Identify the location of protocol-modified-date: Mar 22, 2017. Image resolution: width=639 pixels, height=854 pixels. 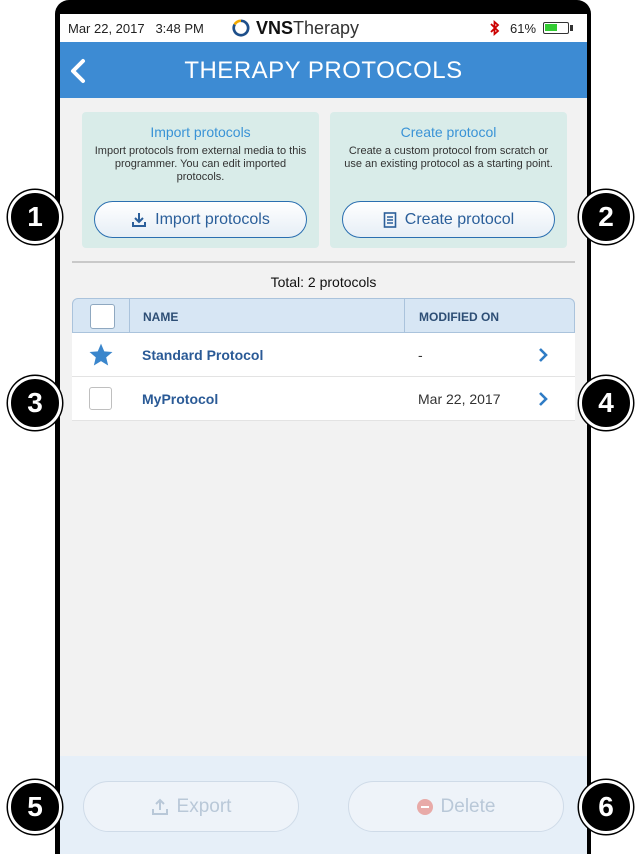
(459, 399).